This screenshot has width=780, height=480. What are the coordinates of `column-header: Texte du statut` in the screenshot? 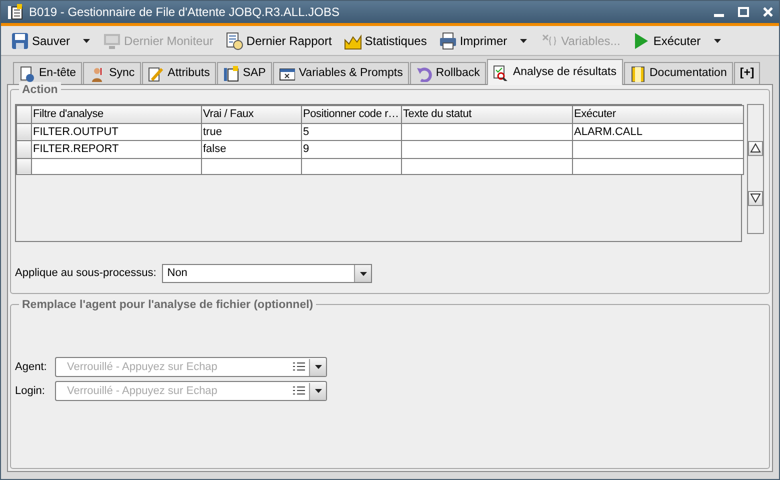 It's located at (487, 114).